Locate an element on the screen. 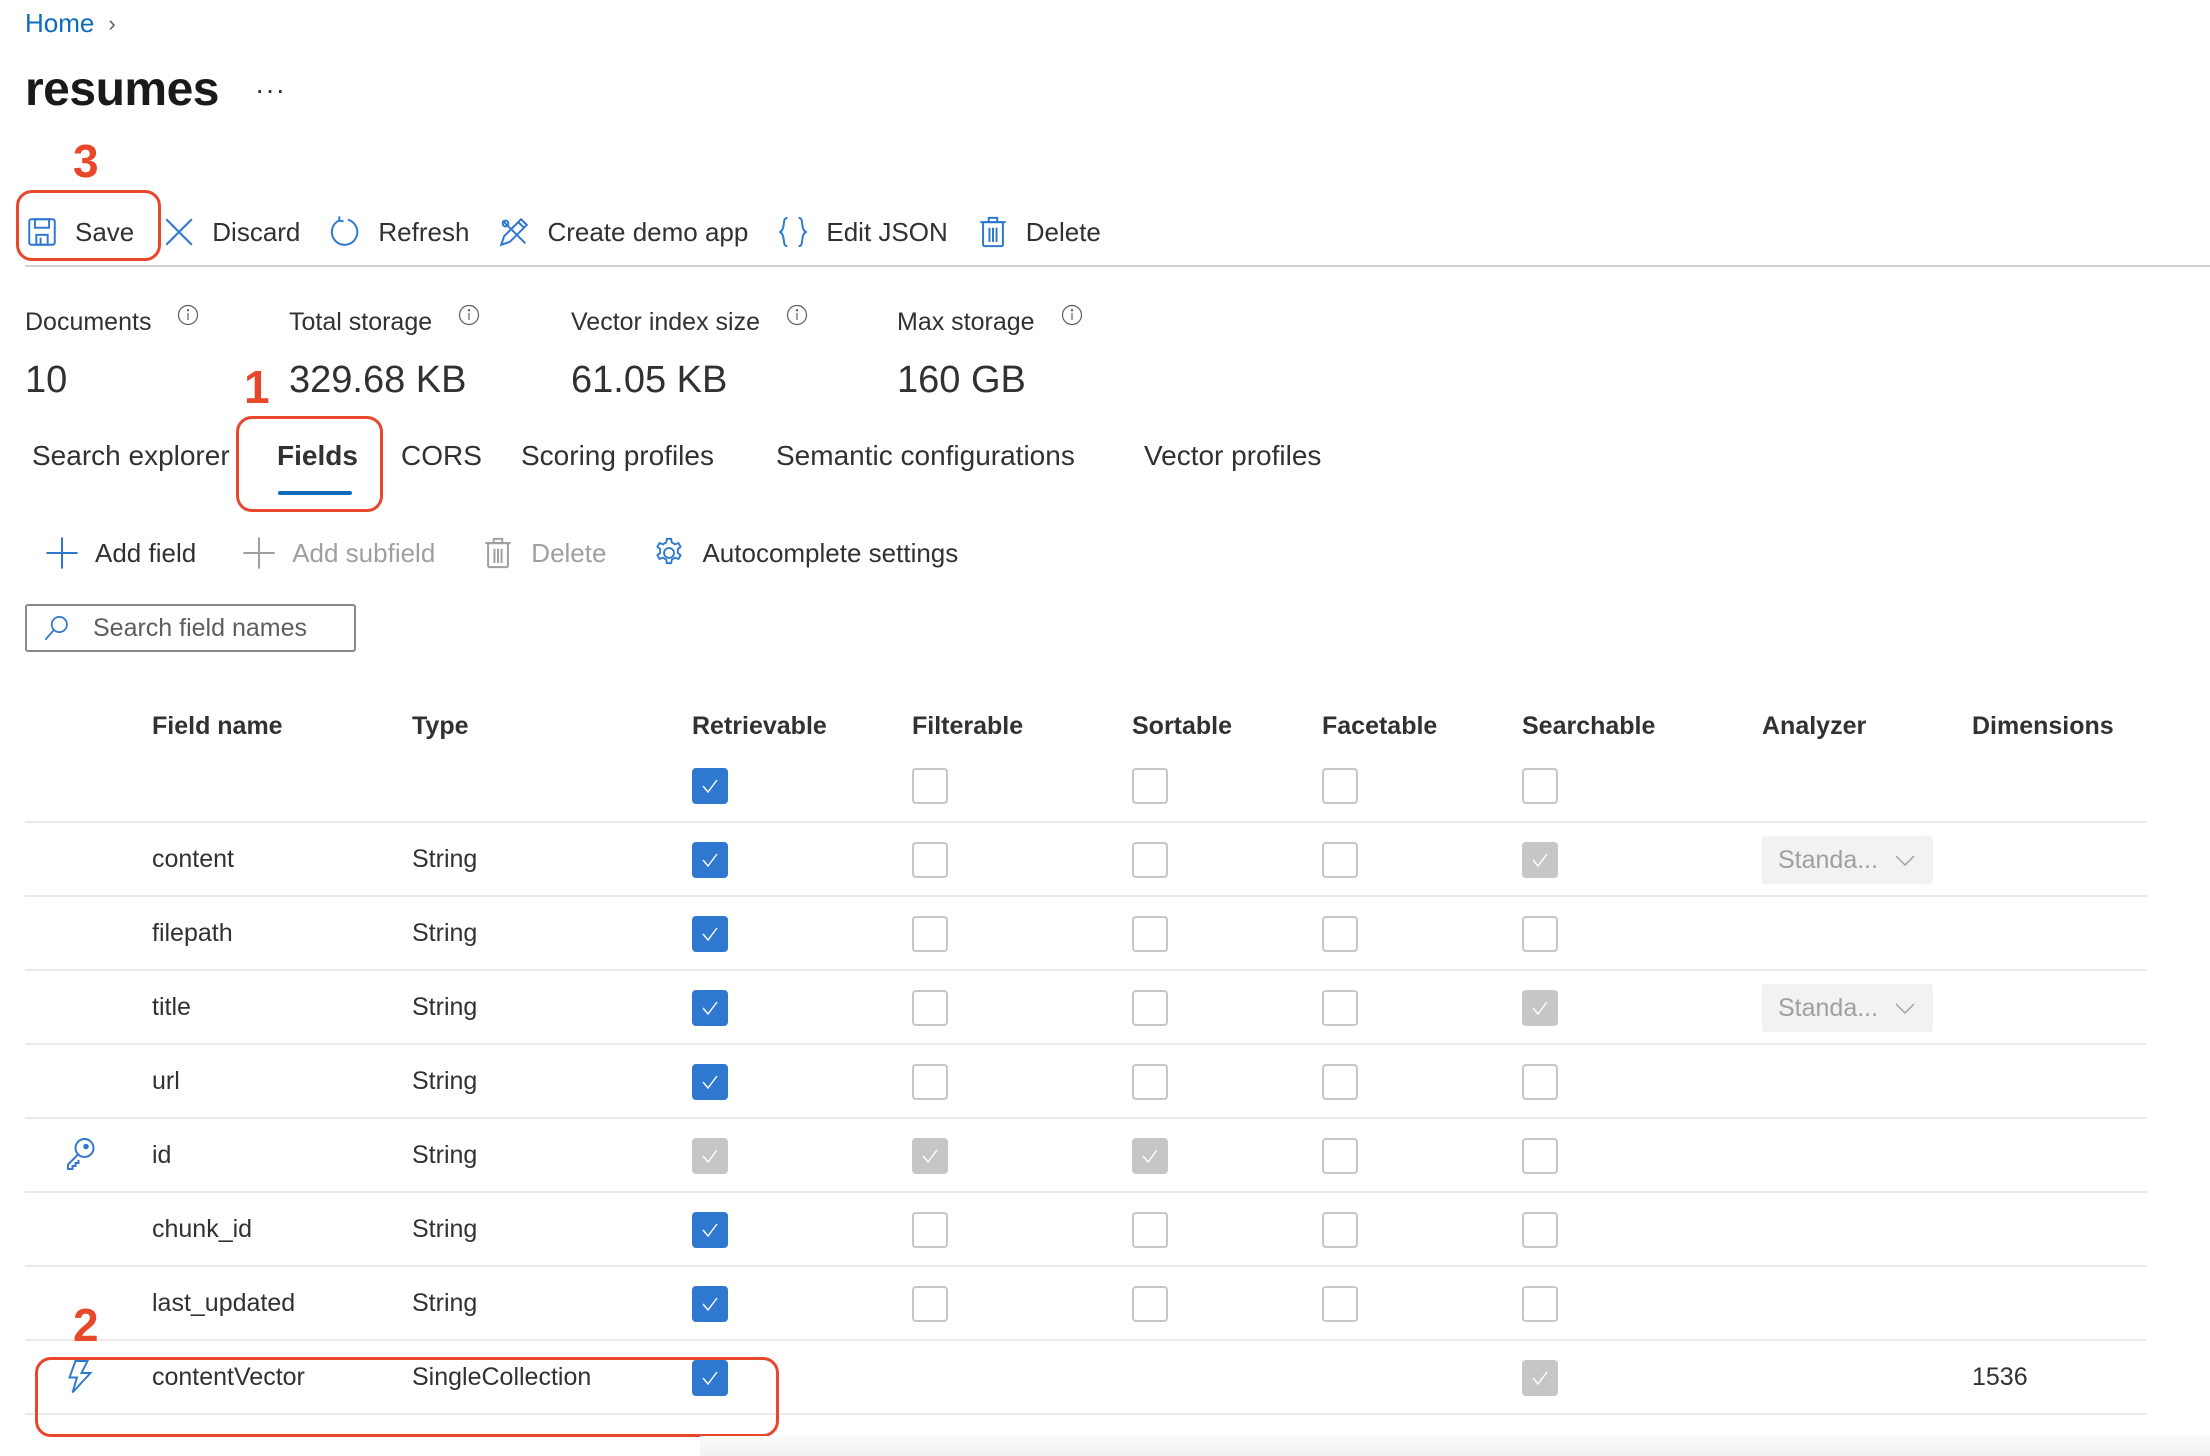 The height and width of the screenshot is (1456, 2210). field-name-cell: chunk_id is located at coordinates (202, 1229).